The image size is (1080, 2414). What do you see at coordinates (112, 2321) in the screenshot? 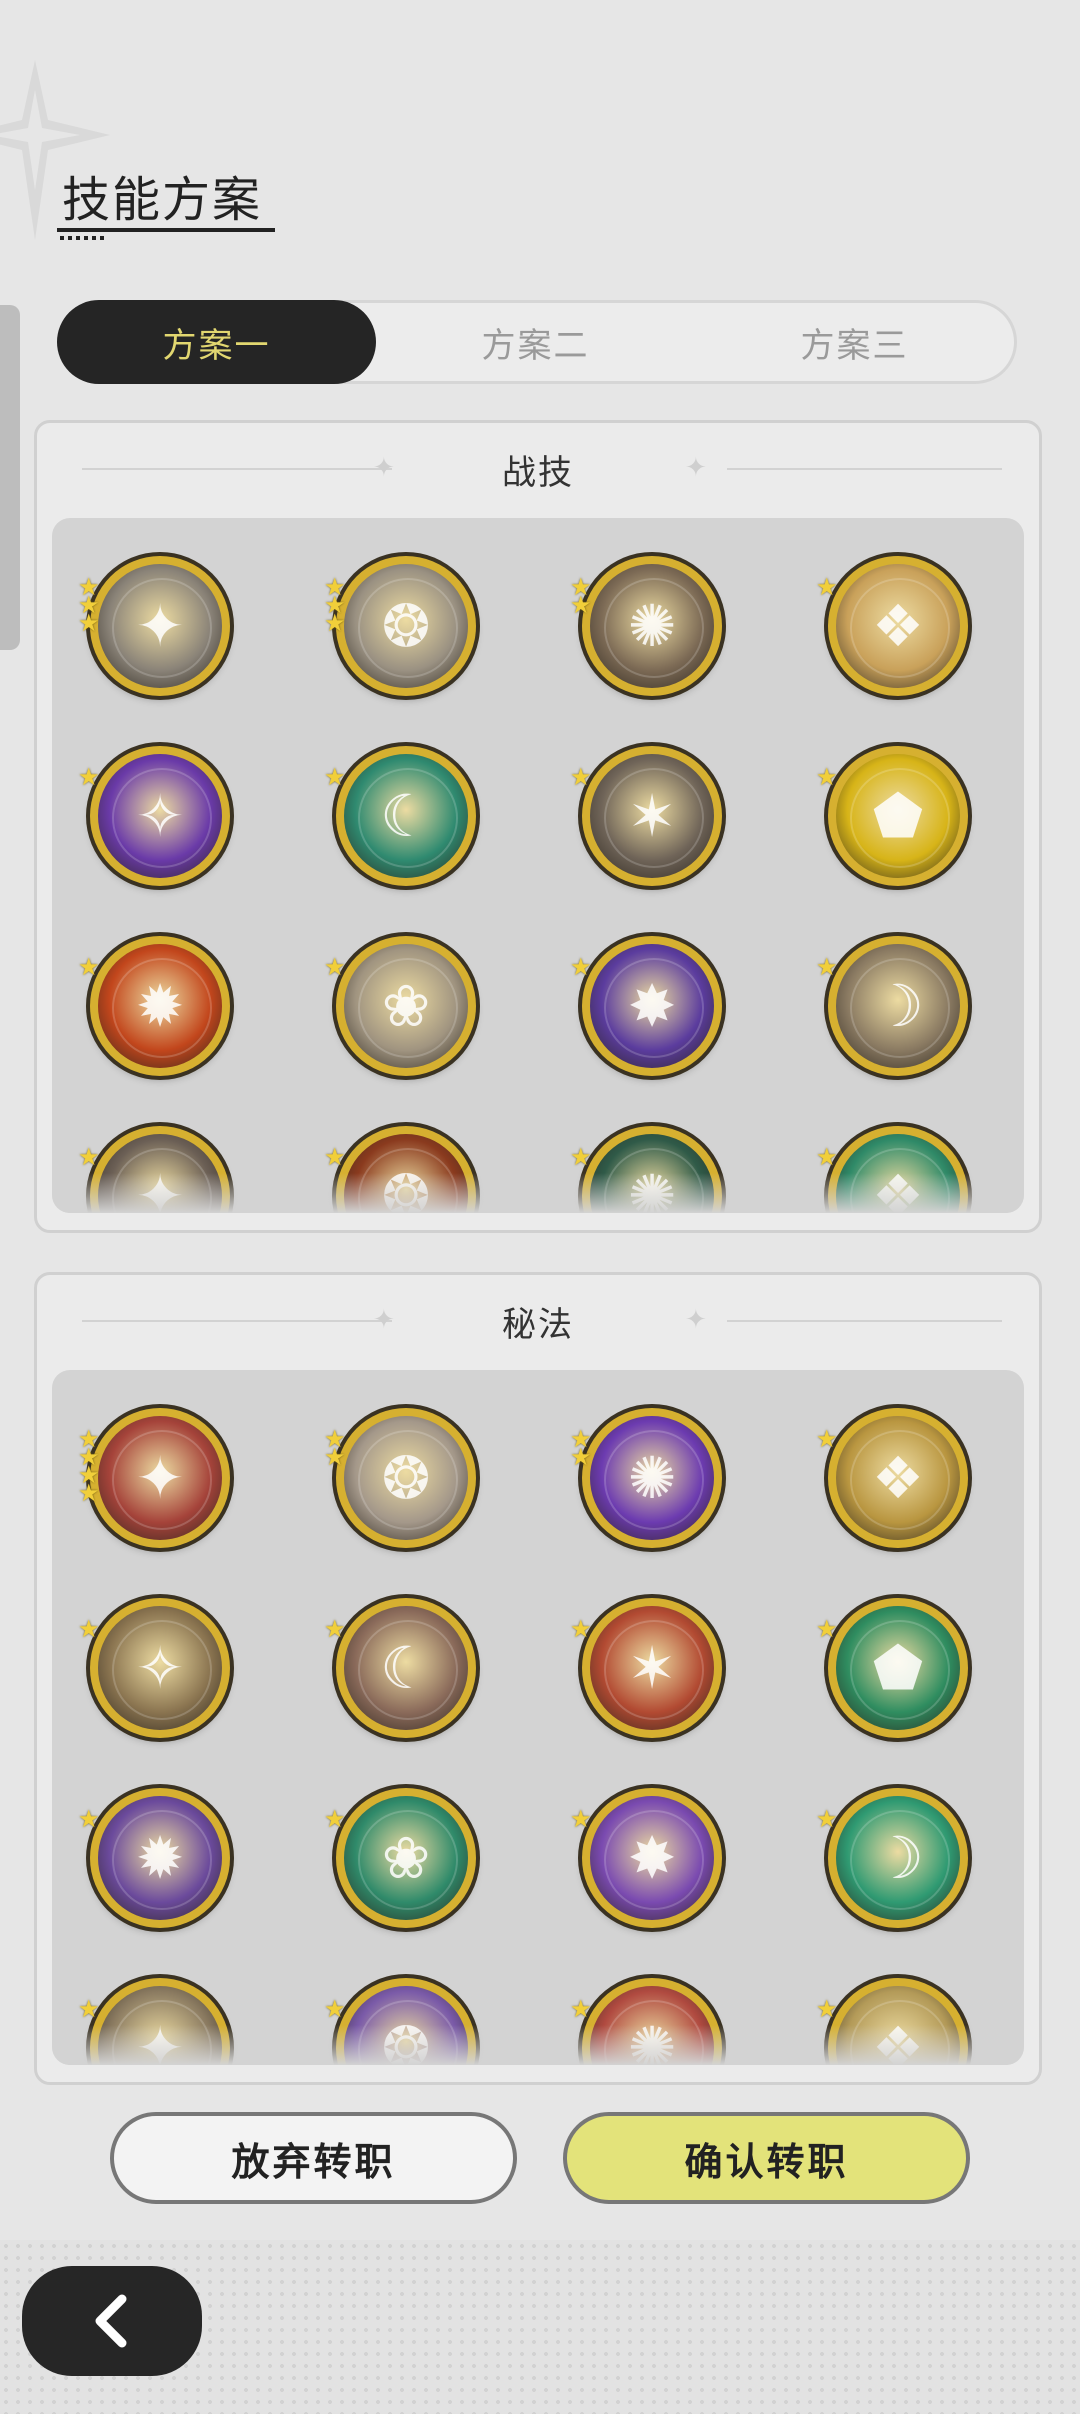
I see `back-button` at bounding box center [112, 2321].